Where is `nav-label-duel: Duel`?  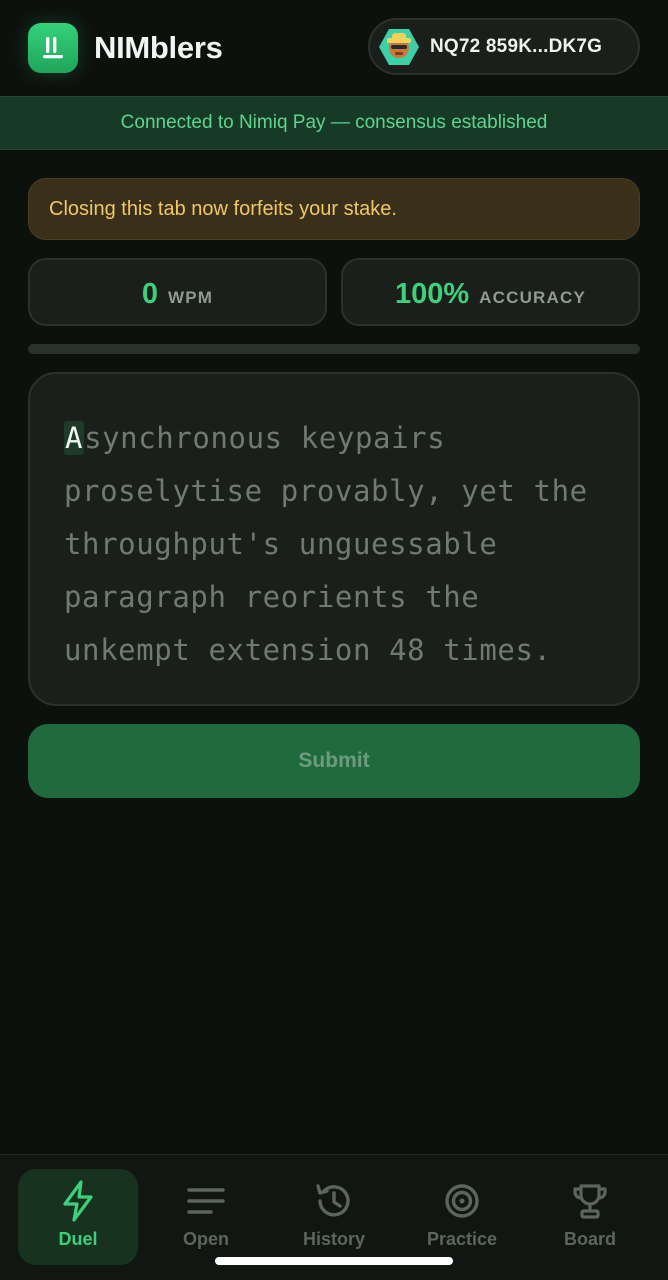
nav-label-duel: Duel is located at coordinates (78, 1239).